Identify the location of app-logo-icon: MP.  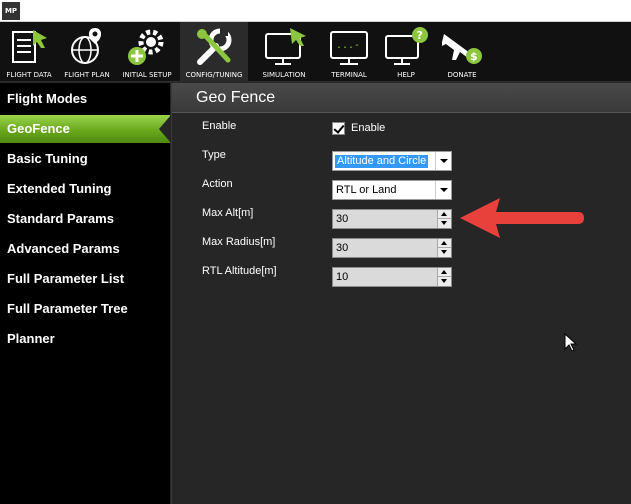
(11, 11).